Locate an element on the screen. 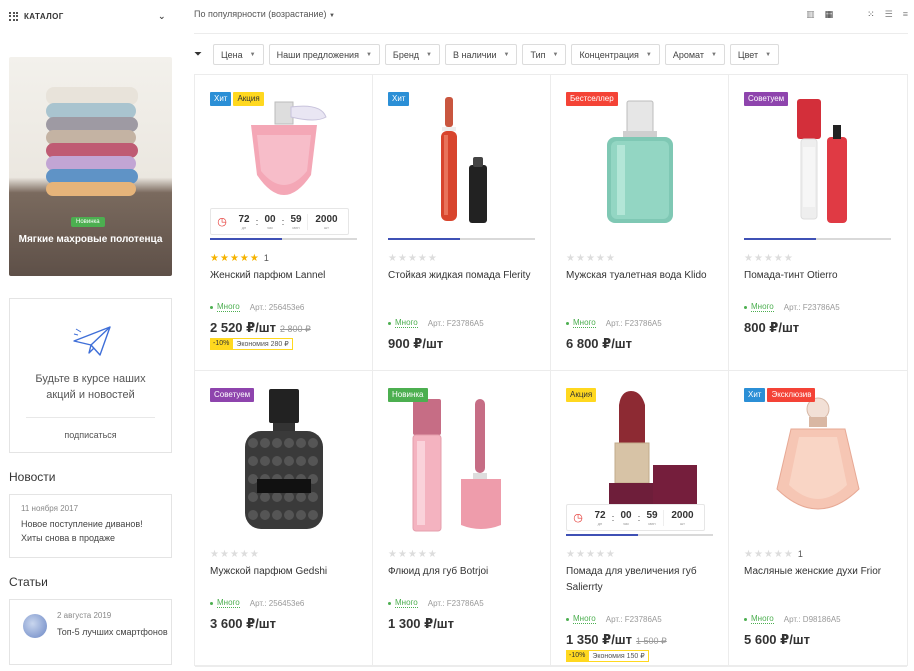 Image resolution: width=914 pixels, height=671 pixels. filter-2: Бренд ▼ is located at coordinates (412, 54).